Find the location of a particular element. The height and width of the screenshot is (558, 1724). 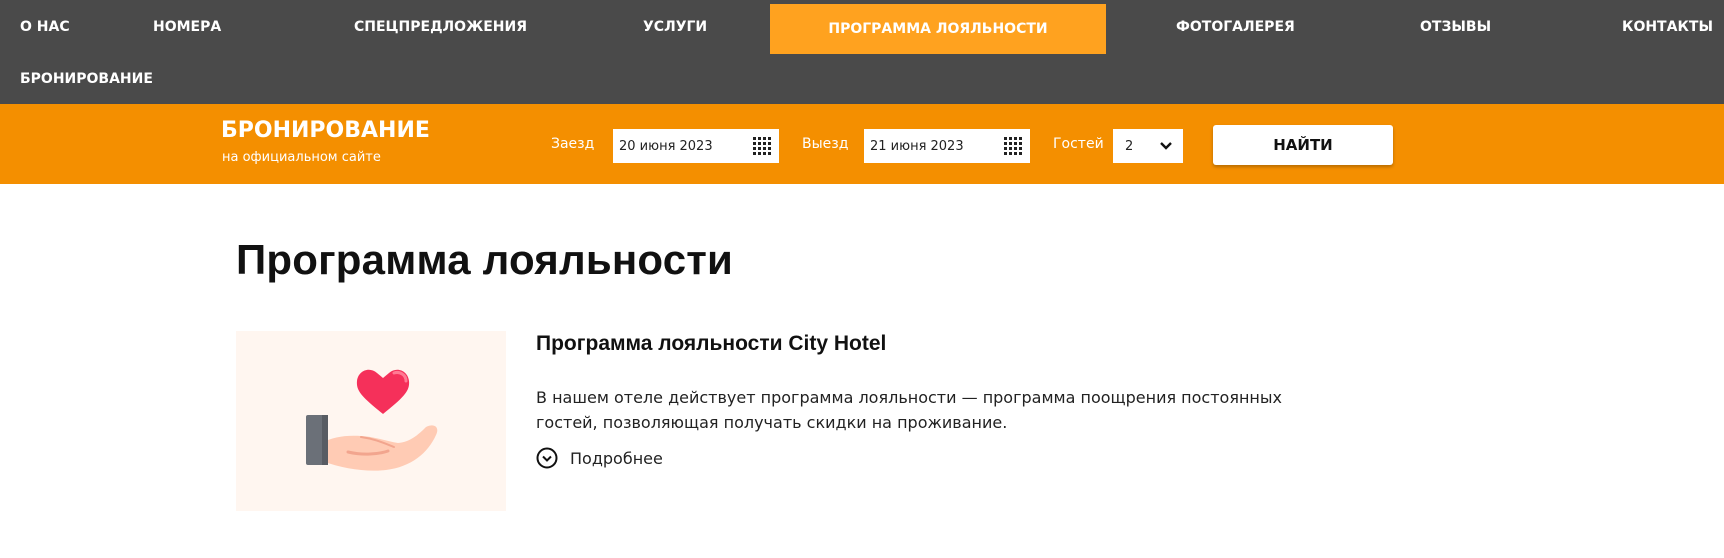

checkin-date-value: 20 июня 2023 is located at coordinates (666, 146).